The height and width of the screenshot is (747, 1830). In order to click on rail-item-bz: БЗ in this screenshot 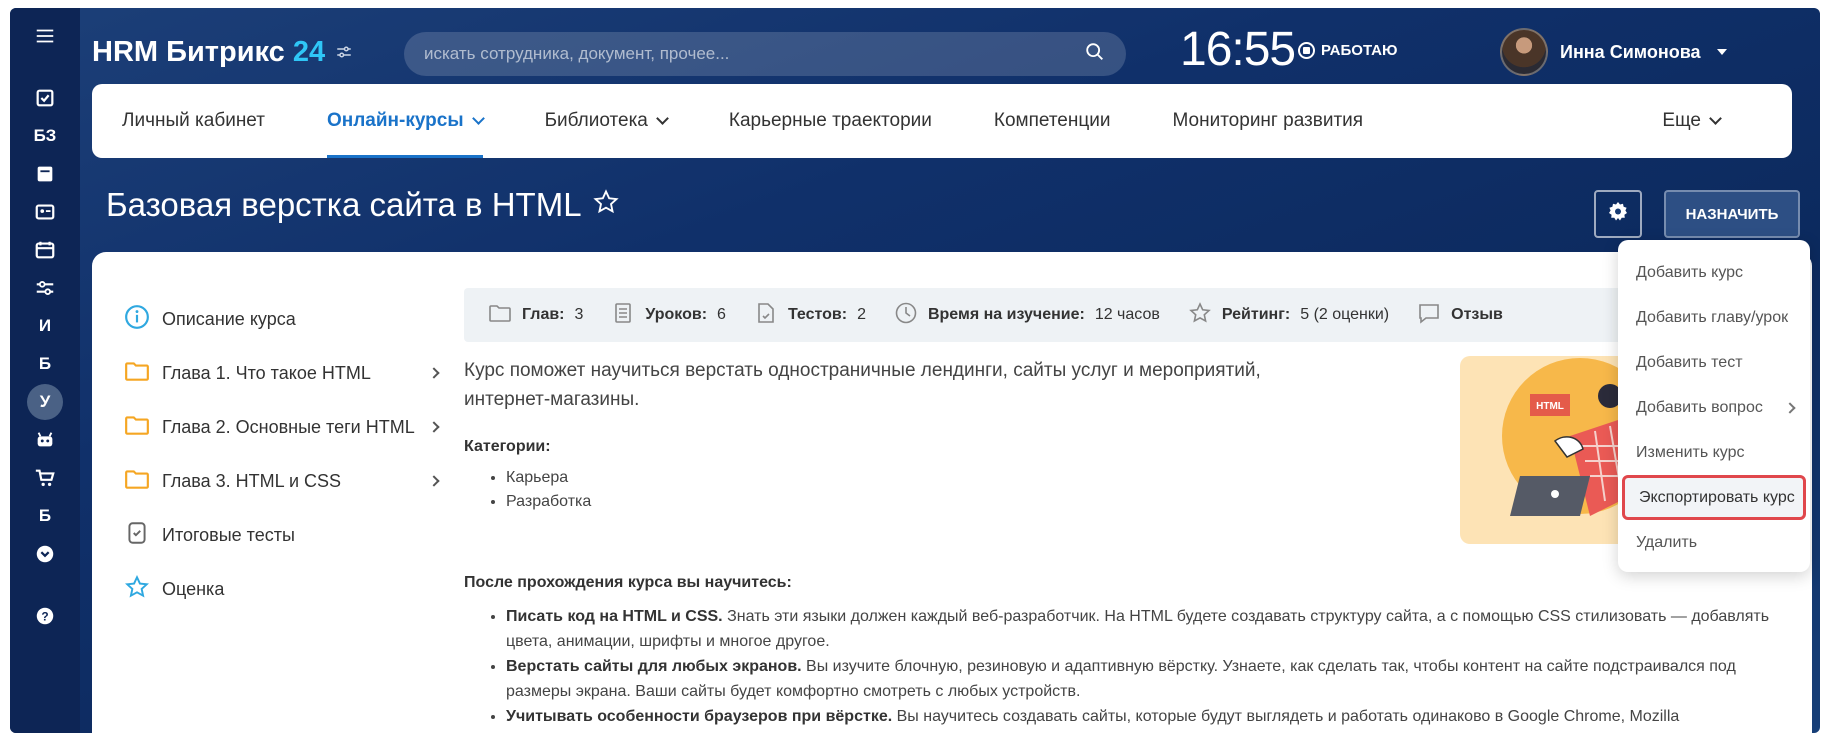, I will do `click(45, 136)`.